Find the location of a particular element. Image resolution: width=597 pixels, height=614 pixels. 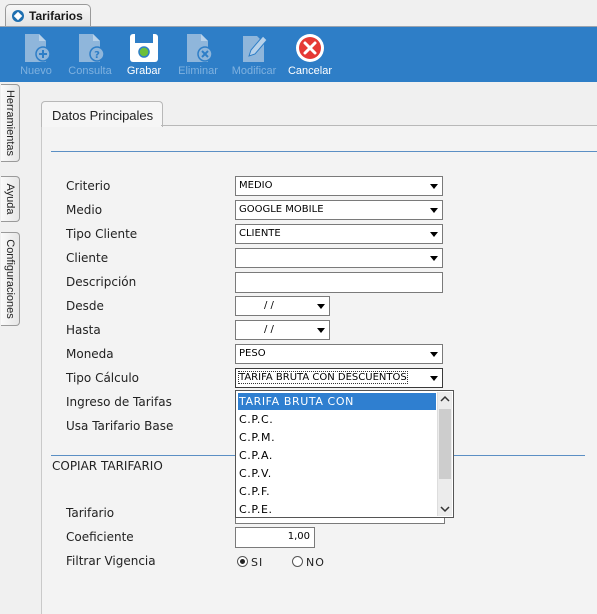

vigencia-no-label: NO is located at coordinates (315, 562).